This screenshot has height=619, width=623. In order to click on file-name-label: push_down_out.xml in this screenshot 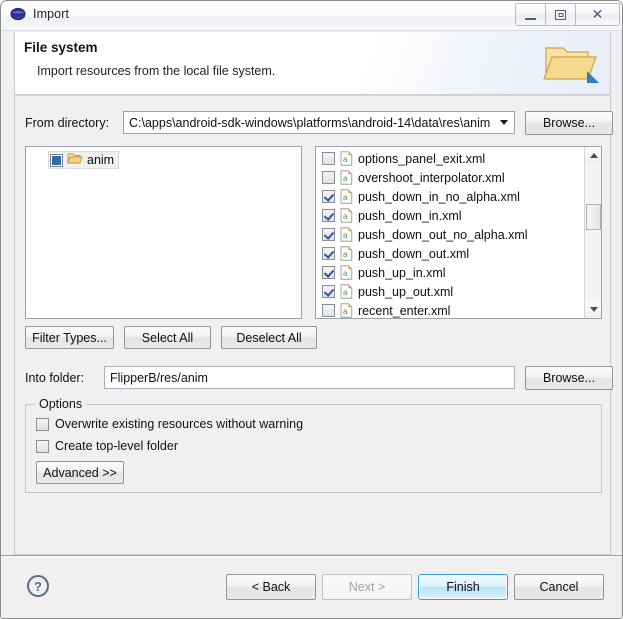, I will do `click(414, 253)`.